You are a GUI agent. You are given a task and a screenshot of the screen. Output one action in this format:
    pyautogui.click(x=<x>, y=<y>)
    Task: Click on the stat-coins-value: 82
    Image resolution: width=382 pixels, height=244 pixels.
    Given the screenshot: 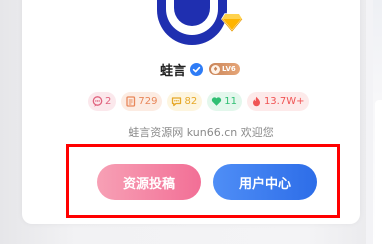 What is the action you would take?
    pyautogui.click(x=191, y=101)
    